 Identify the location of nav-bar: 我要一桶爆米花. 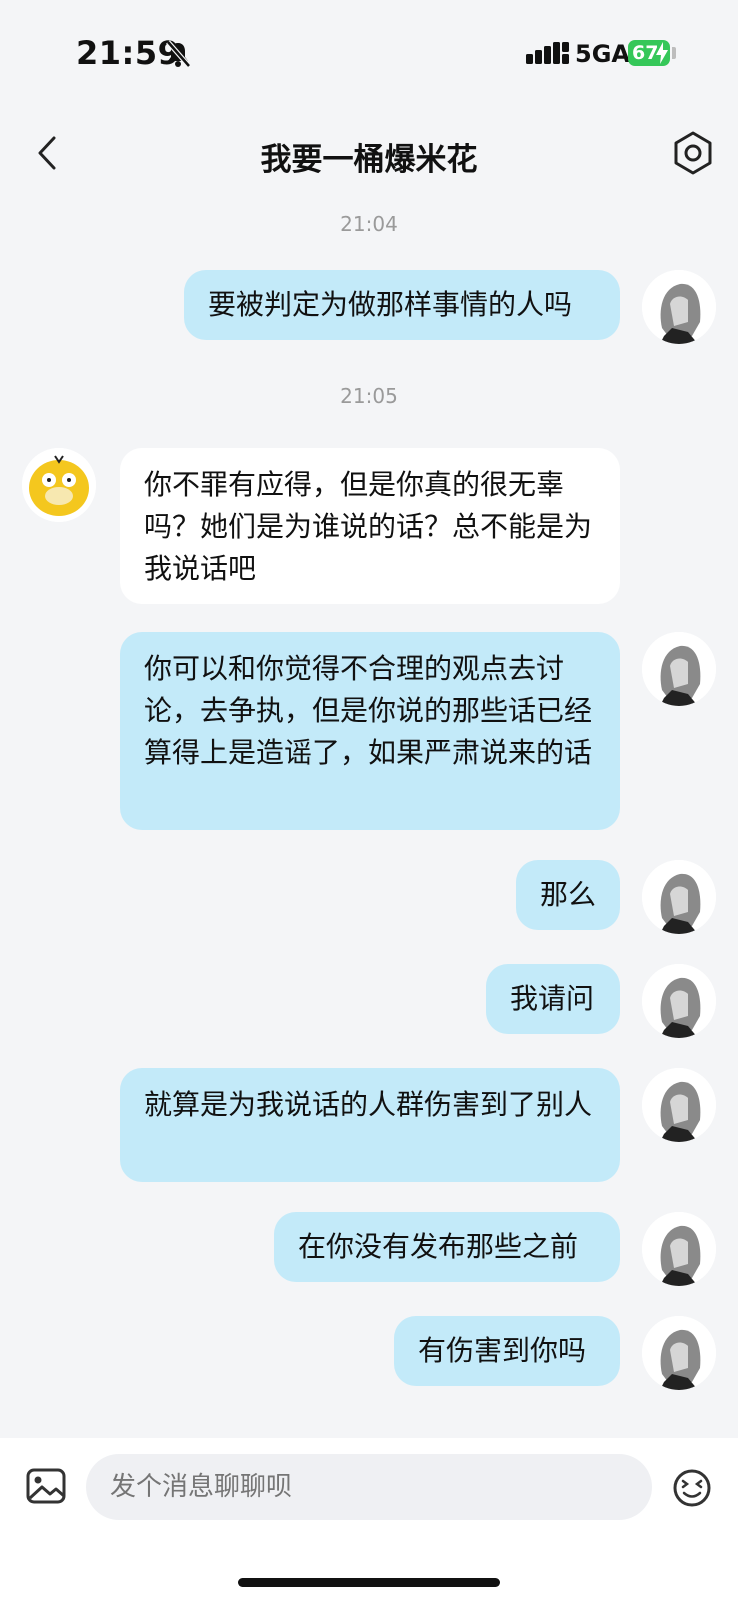
(369, 153).